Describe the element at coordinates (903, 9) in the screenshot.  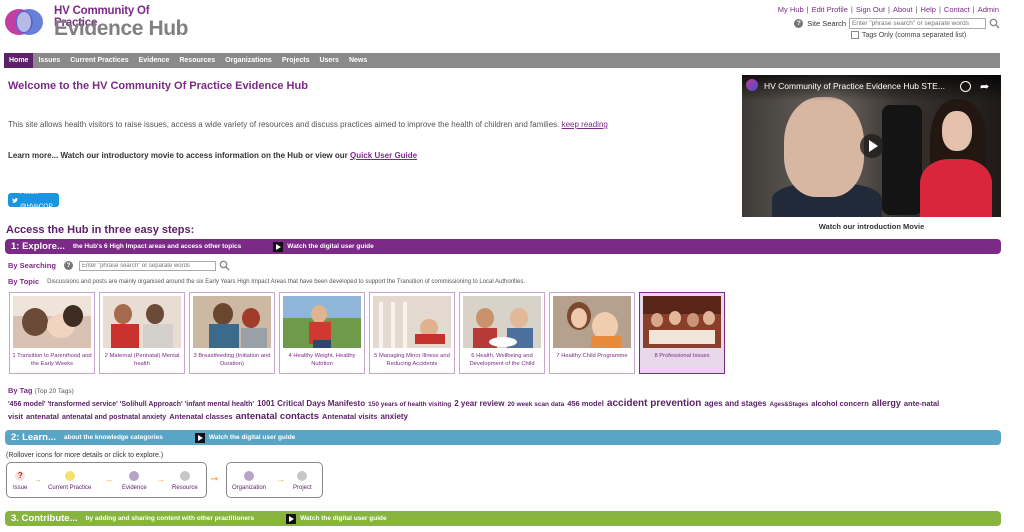
I see `link-about: About` at that location.